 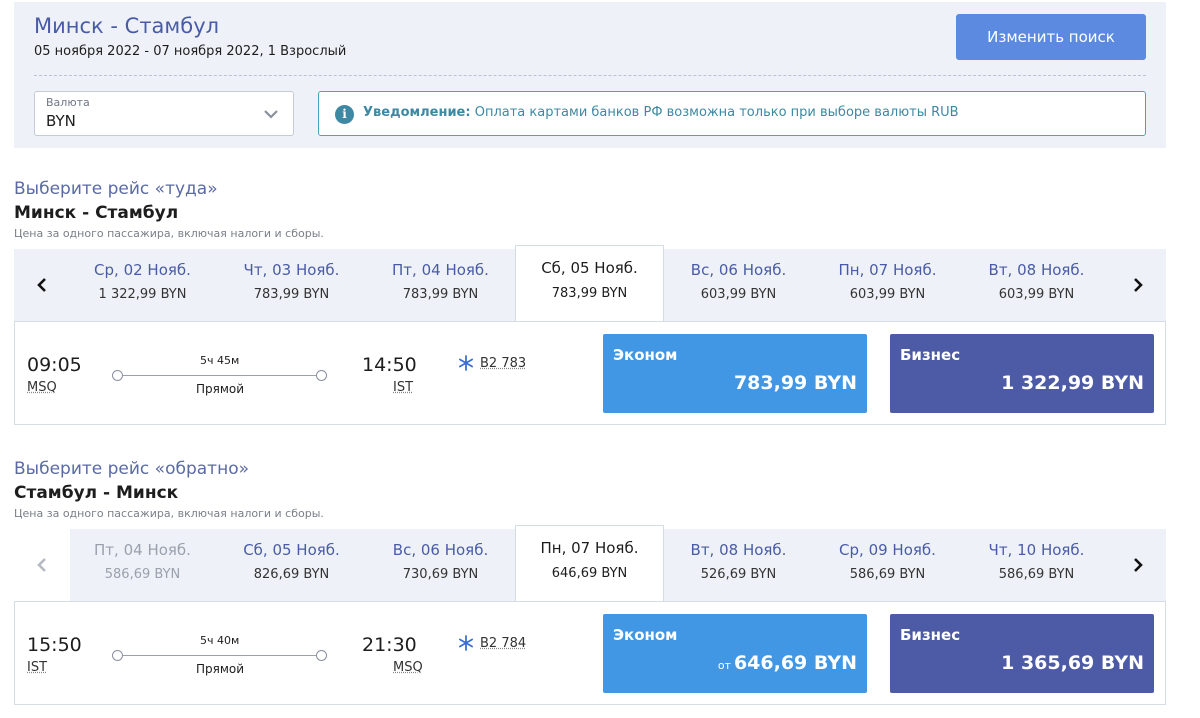 I want to click on outbound-route: Минск - Стамбул, so click(x=96, y=213).